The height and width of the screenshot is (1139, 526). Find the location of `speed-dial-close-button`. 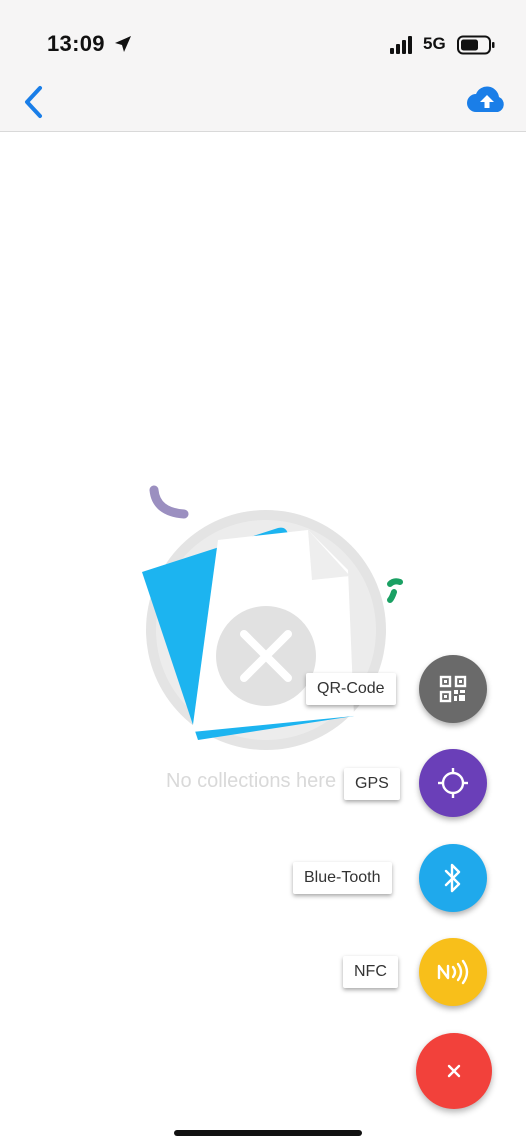

speed-dial-close-button is located at coordinates (454, 1071).